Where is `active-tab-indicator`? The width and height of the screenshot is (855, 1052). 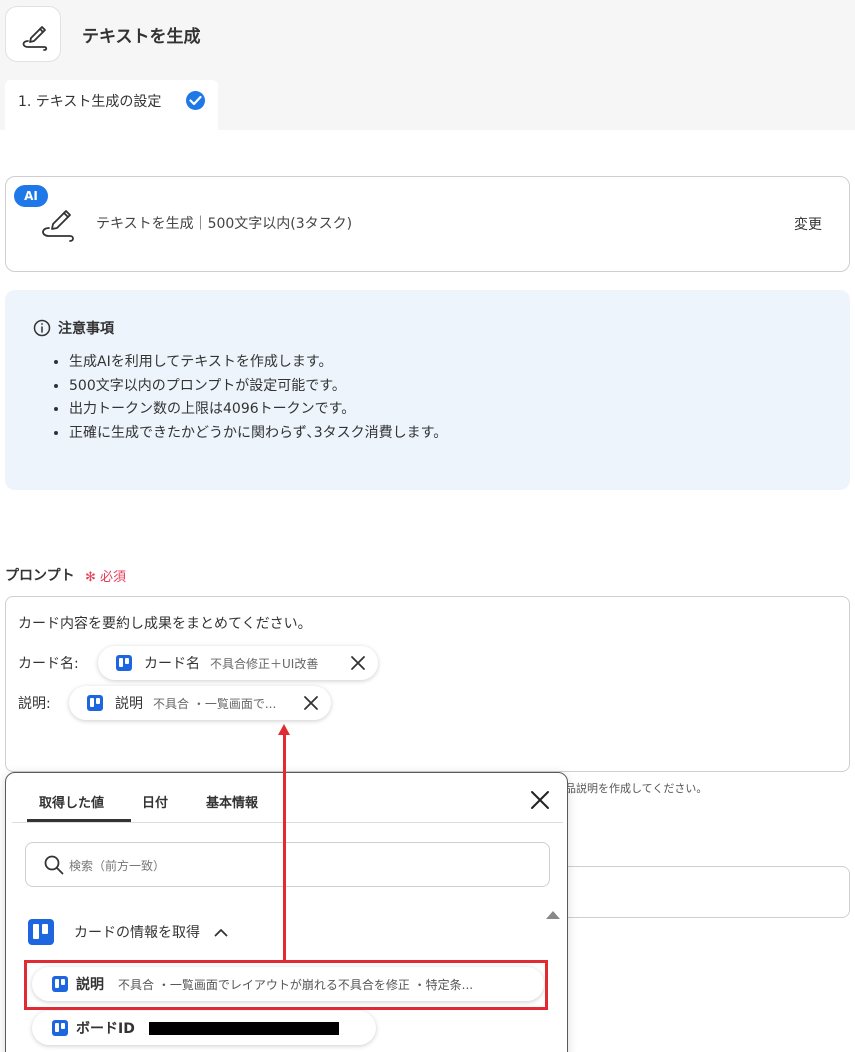 active-tab-indicator is located at coordinates (79, 820).